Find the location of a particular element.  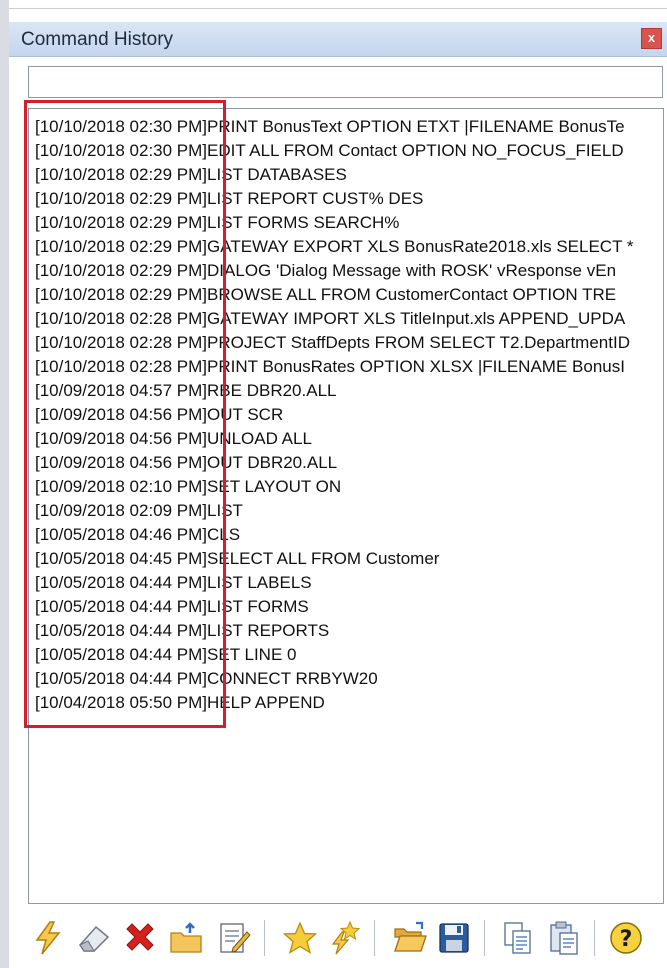

history-timestamp: [10/05/2018 04:45 PM] is located at coordinates (121, 558).